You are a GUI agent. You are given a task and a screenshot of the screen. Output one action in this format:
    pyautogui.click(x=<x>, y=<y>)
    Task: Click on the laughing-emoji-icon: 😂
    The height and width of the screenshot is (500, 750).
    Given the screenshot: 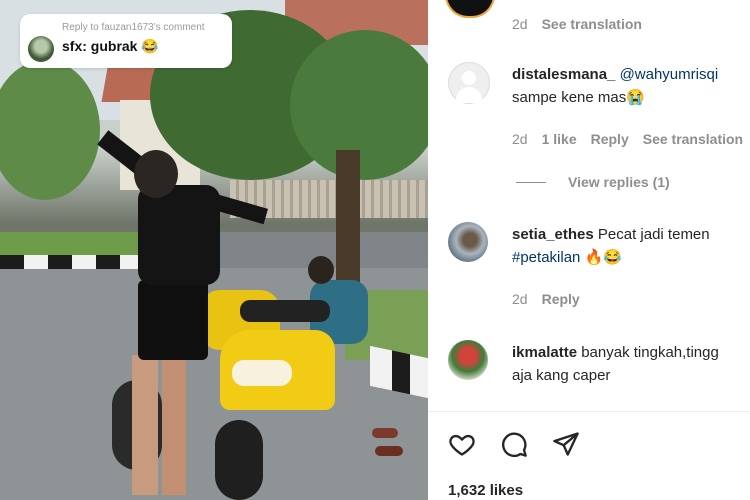 What is the action you would take?
    pyautogui.click(x=150, y=46)
    